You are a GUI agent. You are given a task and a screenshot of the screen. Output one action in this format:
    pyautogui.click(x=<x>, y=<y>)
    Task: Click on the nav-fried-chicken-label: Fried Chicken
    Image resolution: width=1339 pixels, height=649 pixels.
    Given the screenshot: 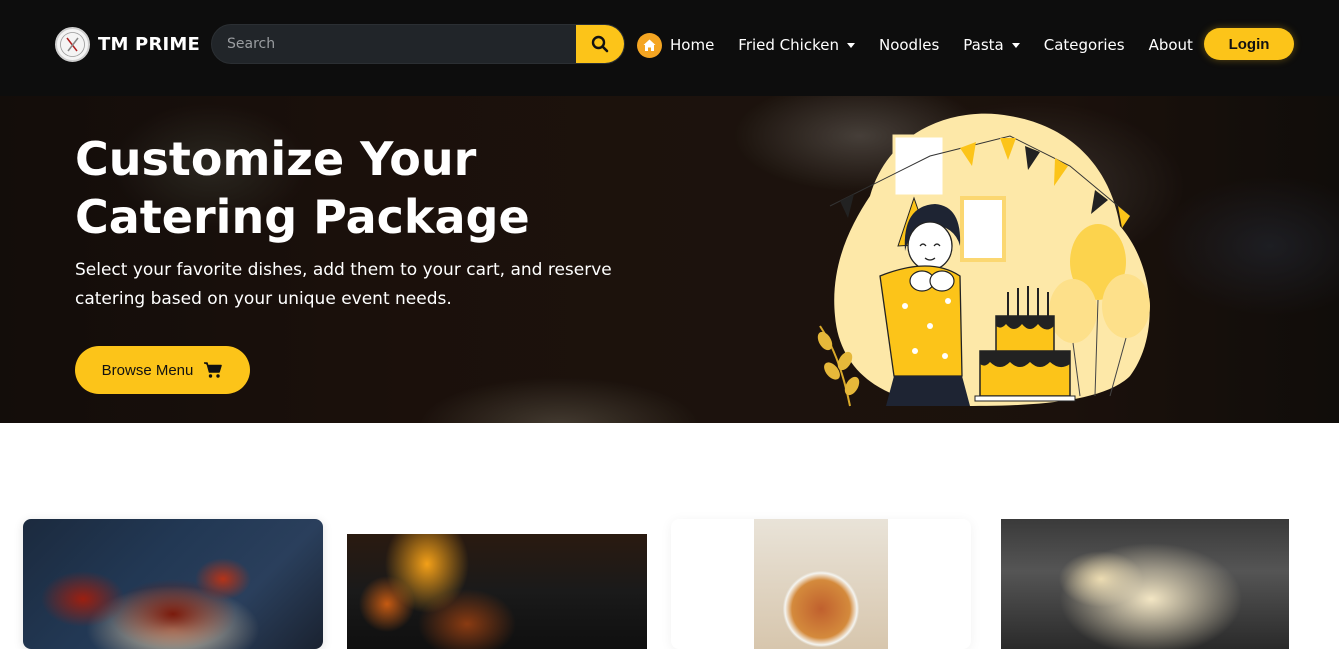 What is the action you would take?
    pyautogui.click(x=788, y=45)
    